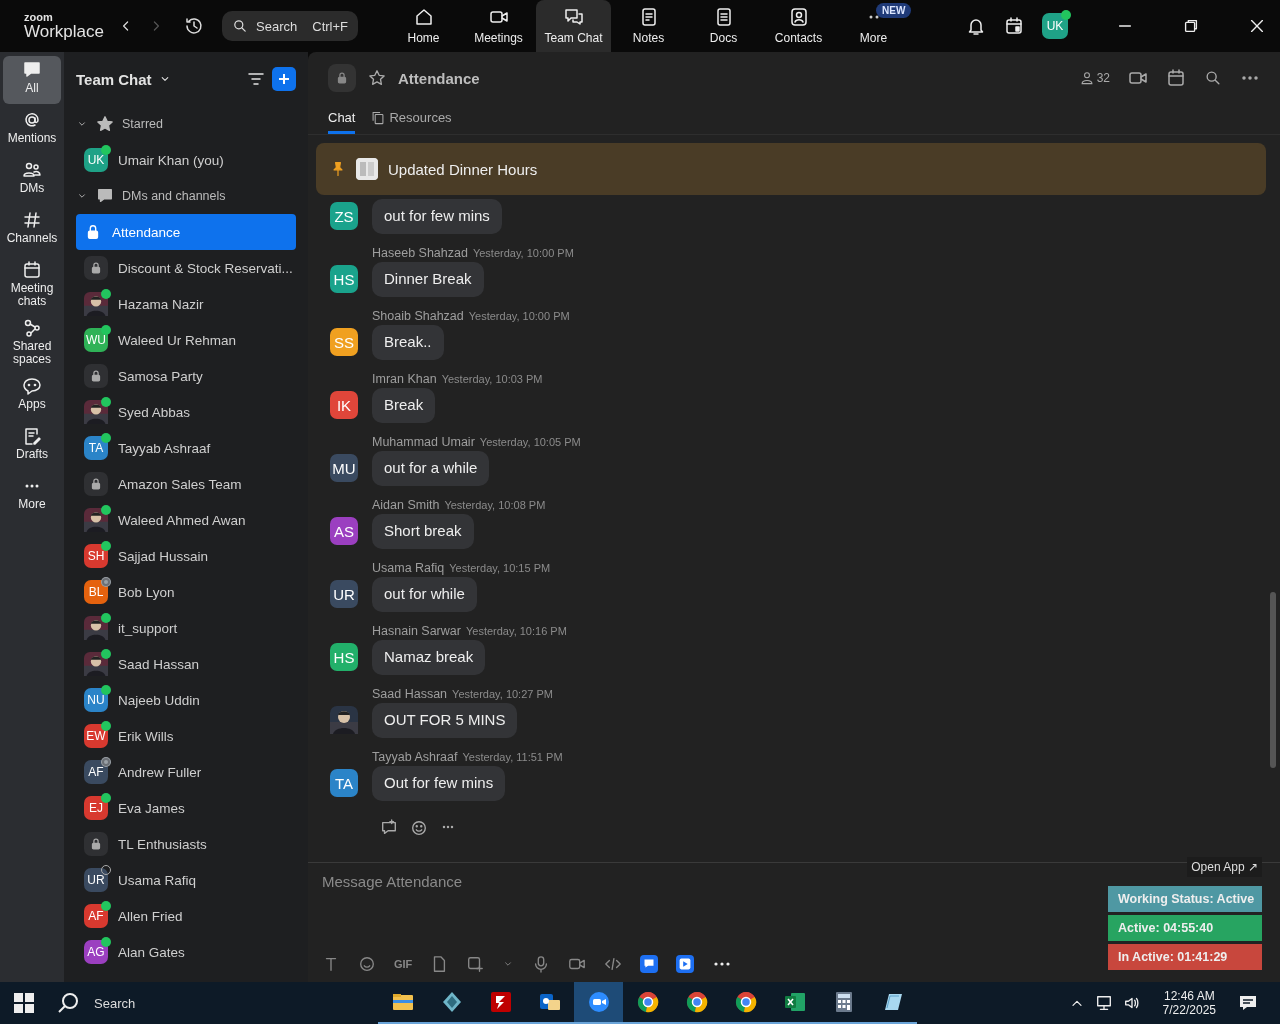  Describe the element at coordinates (976, 26) in the screenshot. I see `bell-icon` at that location.